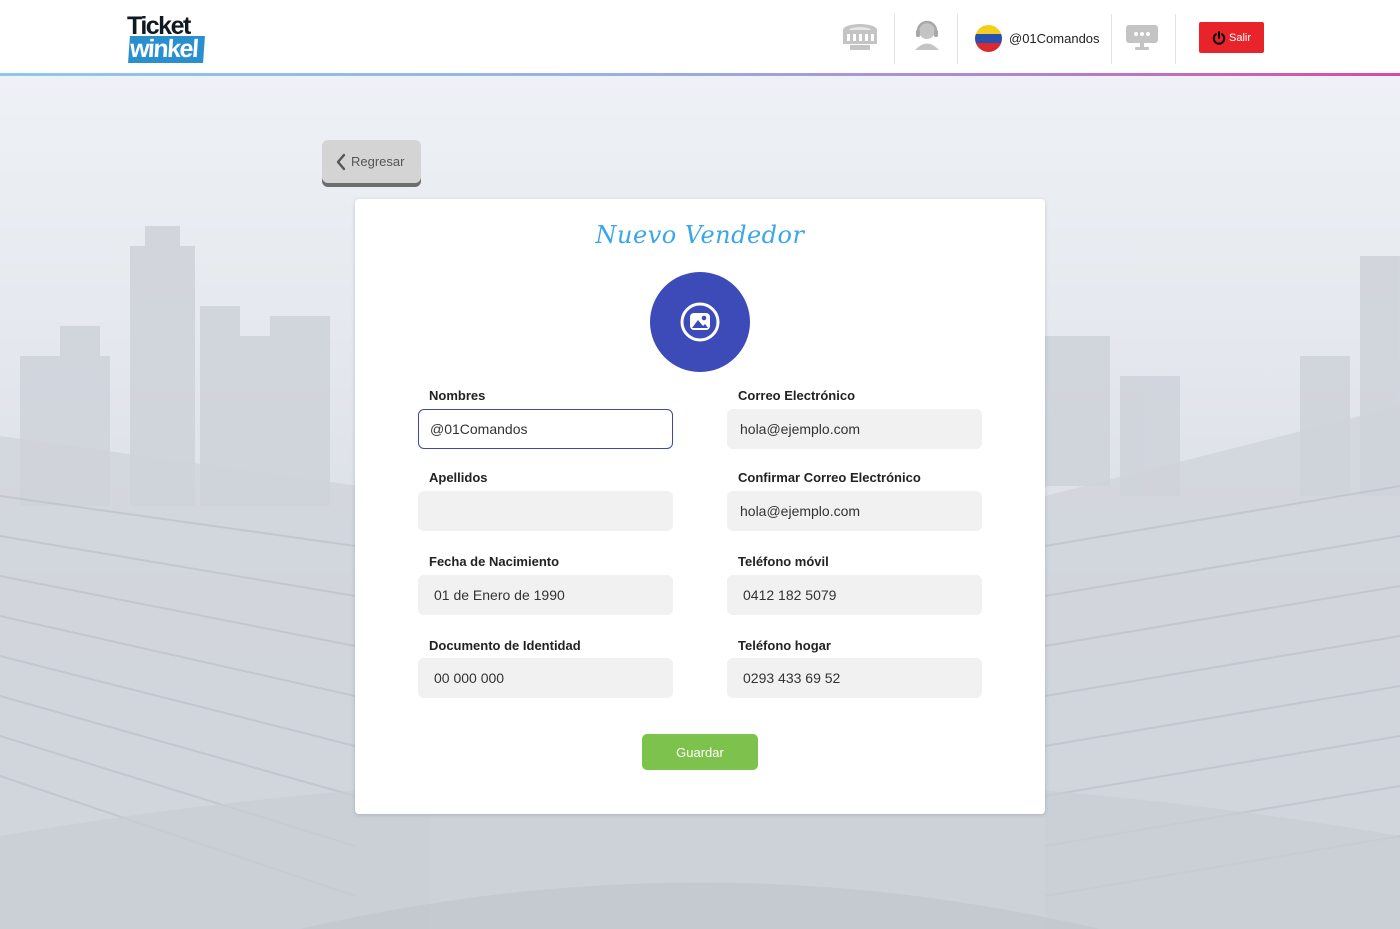  Describe the element at coordinates (854, 429) in the screenshot. I see `correo-input` at that location.